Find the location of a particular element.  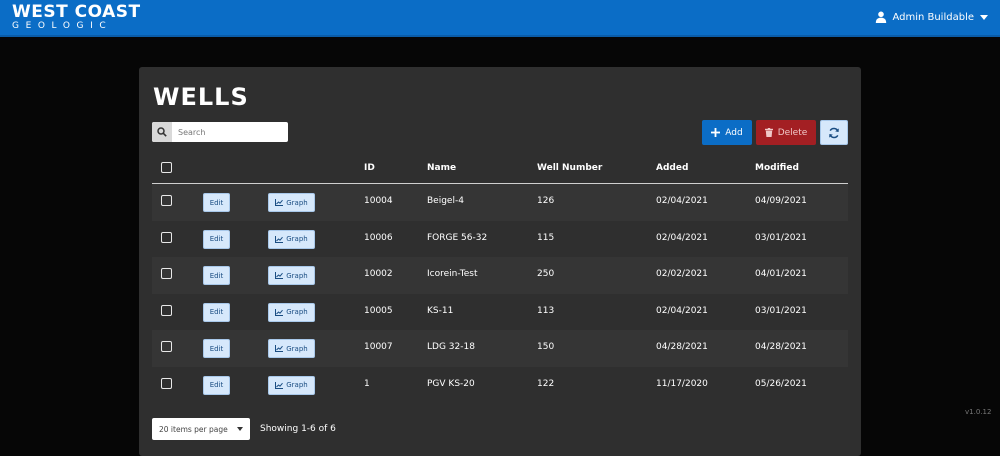

cell-id: 10005 is located at coordinates (378, 310).